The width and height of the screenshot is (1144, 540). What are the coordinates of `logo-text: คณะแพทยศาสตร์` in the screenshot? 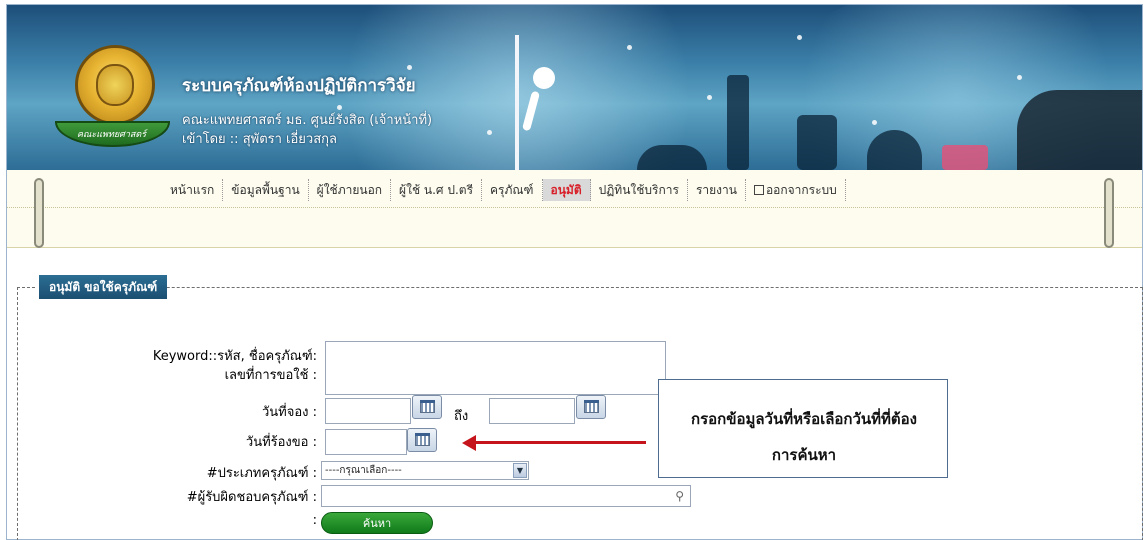 It's located at (112, 135).